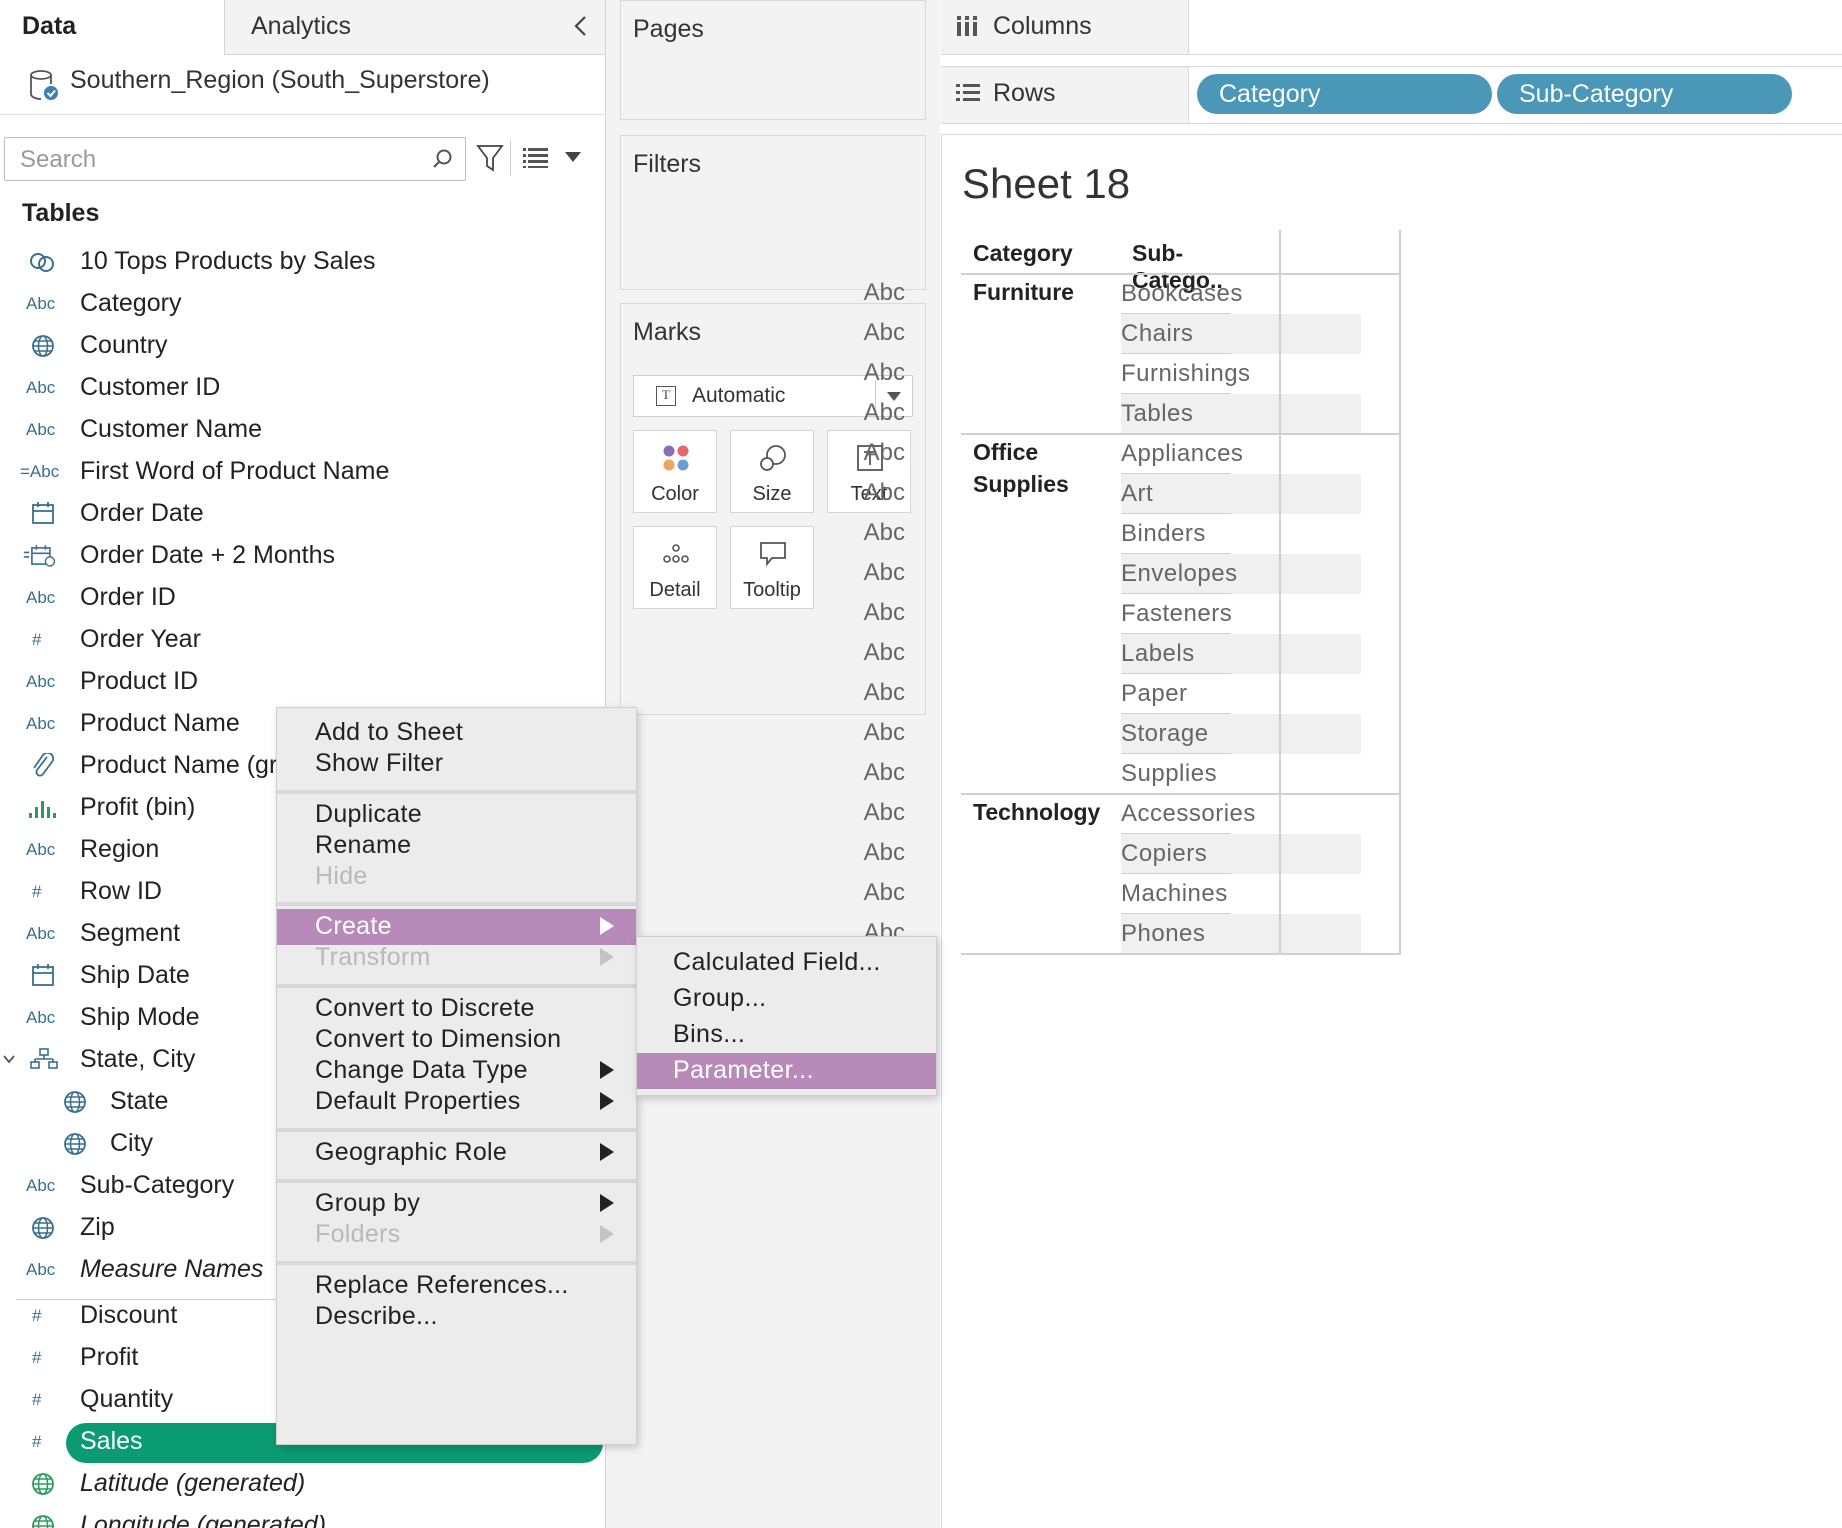  Describe the element at coordinates (438, 1039) in the screenshot. I see `menu-item-label: Convert to Dimension` at that location.